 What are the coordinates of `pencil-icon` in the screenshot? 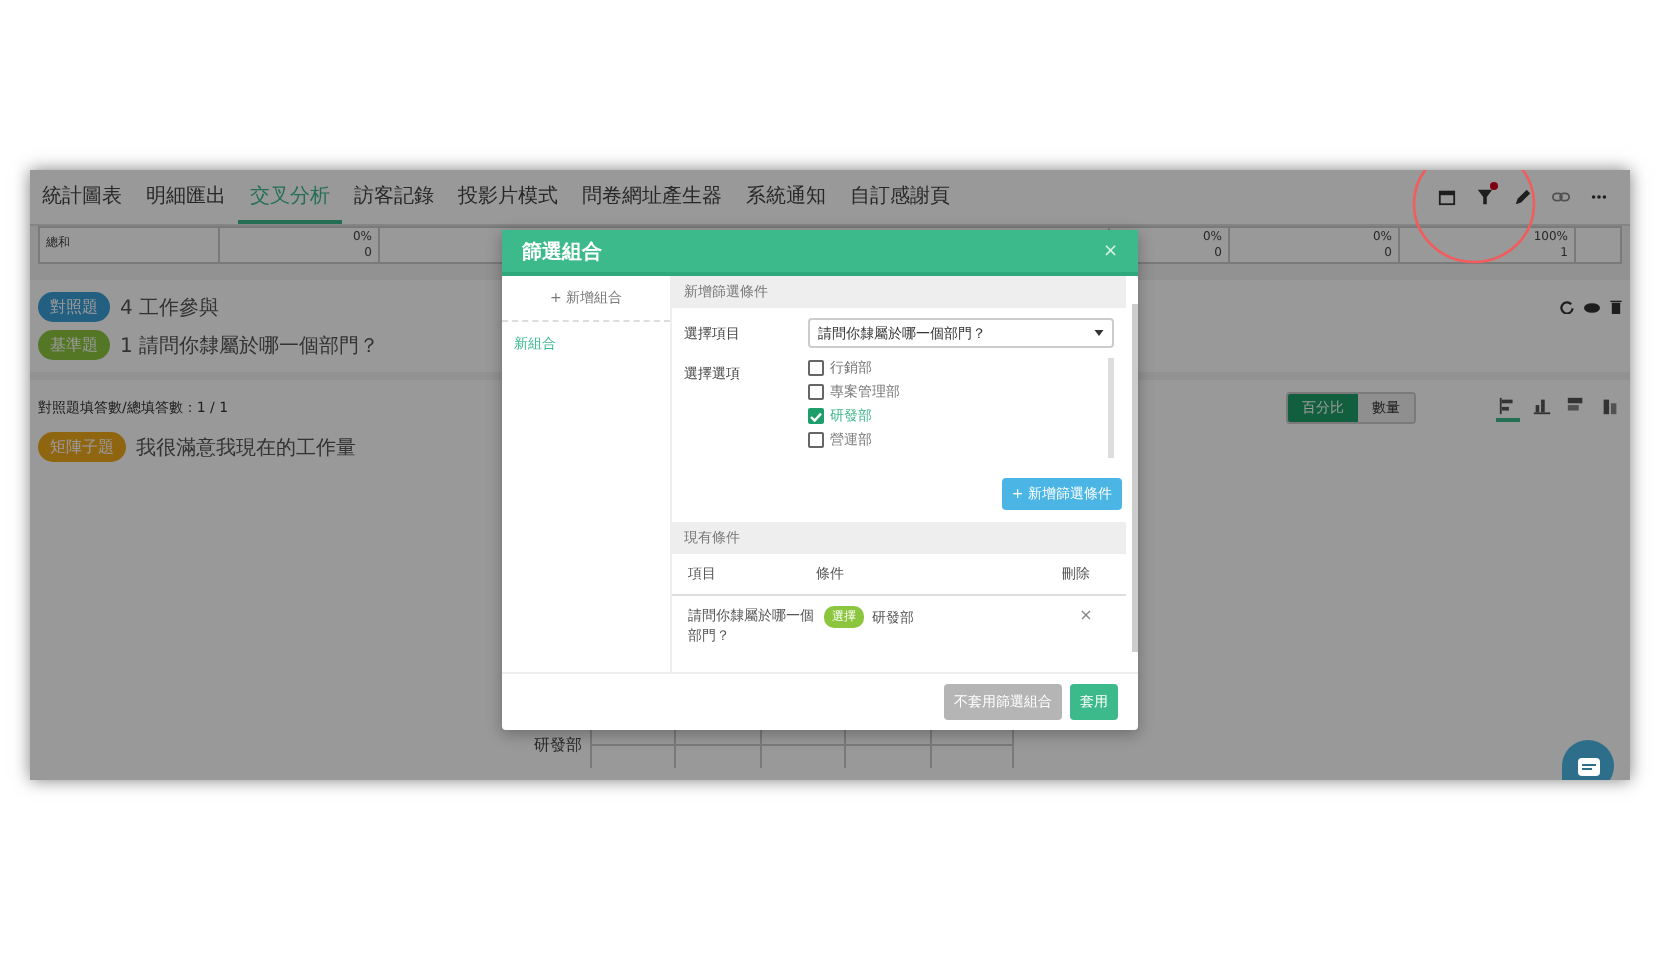 It's located at (1523, 197).